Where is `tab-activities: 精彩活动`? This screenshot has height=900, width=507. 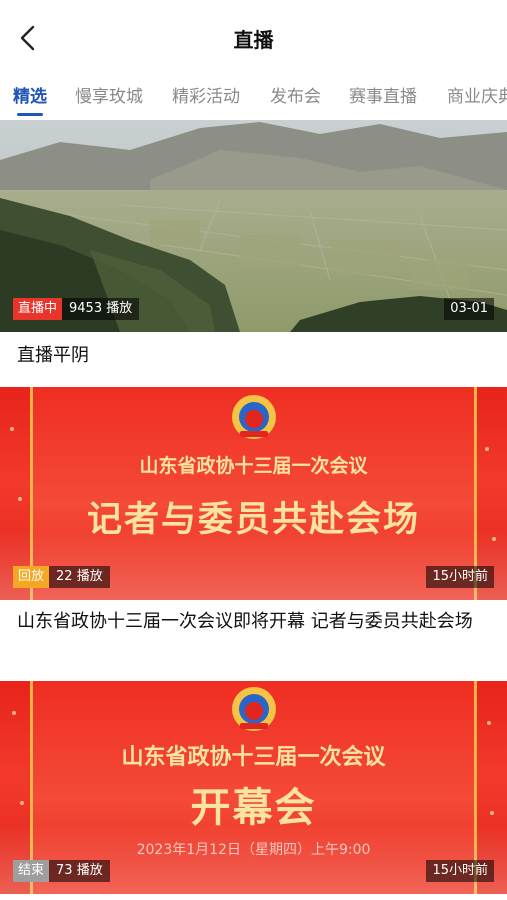 tab-activities: 精彩活动 is located at coordinates (206, 94).